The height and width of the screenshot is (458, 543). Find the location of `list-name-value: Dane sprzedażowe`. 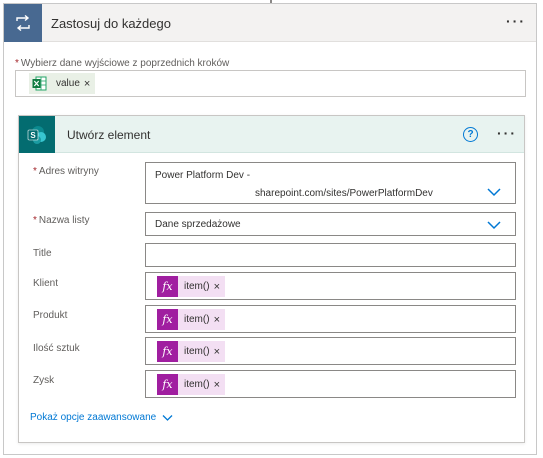

list-name-value: Dane sprzedażowe is located at coordinates (198, 224).